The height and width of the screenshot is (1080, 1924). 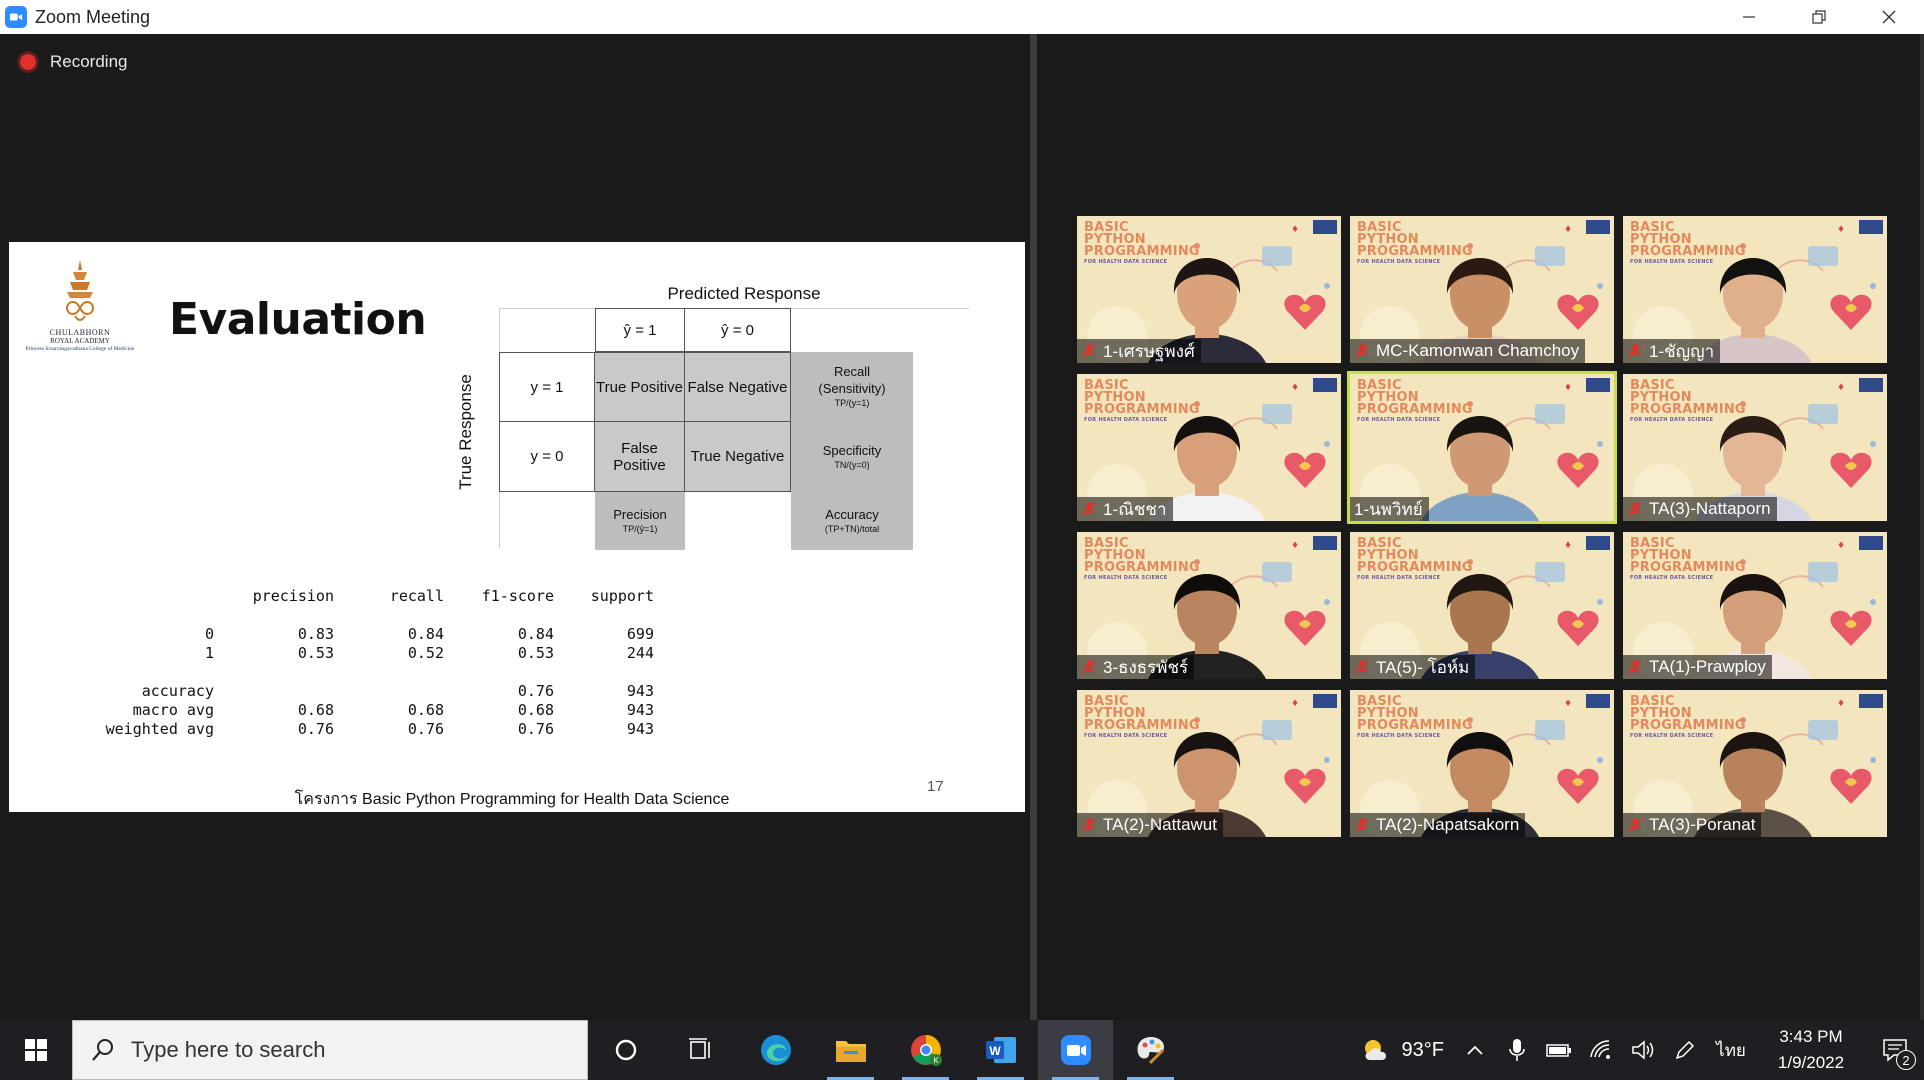 I want to click on slide-title: Evaluation, so click(x=298, y=319).